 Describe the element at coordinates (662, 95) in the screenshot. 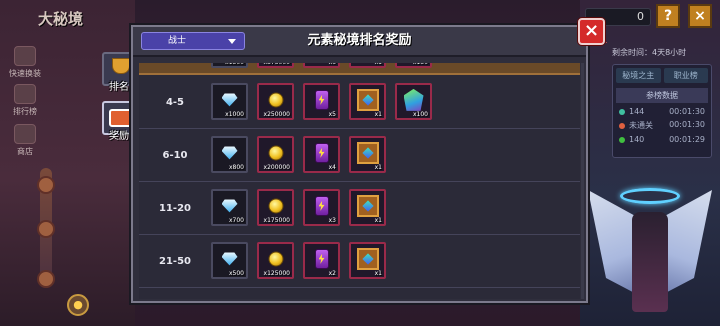

I see `stats-header: 参榜数据` at that location.